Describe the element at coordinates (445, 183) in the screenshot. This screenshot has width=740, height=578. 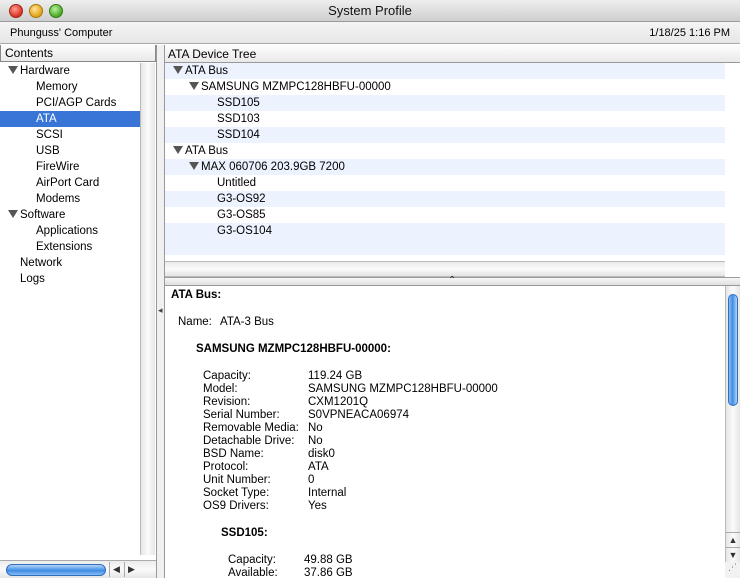
I see `device-tree-row: Untitled` at that location.